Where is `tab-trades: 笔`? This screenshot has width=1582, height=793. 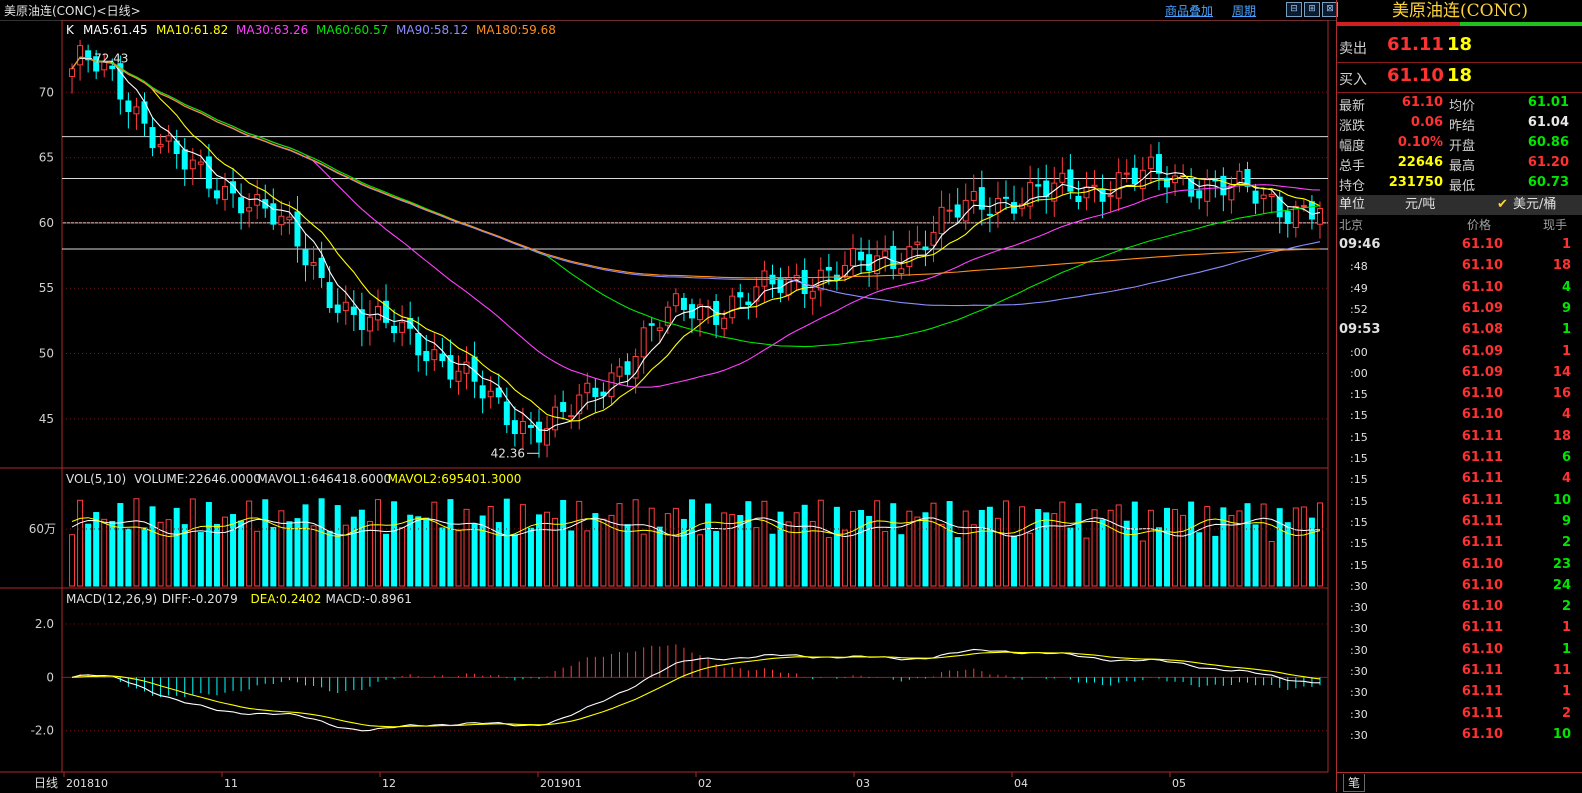 tab-trades: 笔 is located at coordinates (1354, 783).